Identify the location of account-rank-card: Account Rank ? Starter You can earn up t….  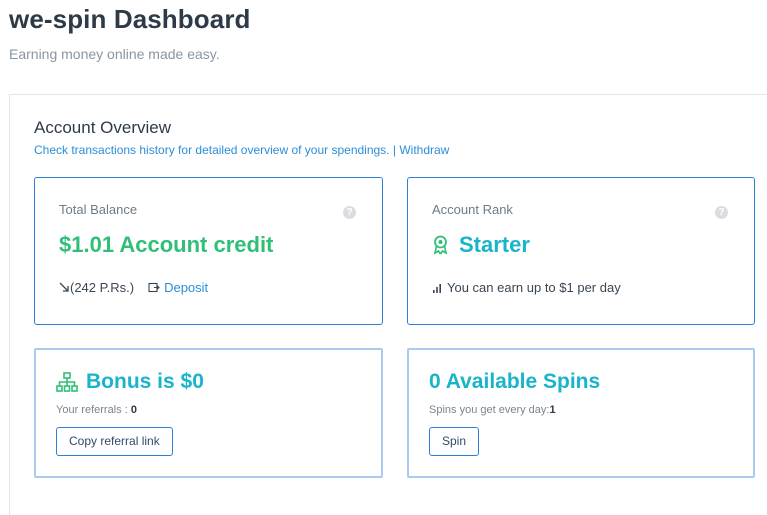
(581, 251).